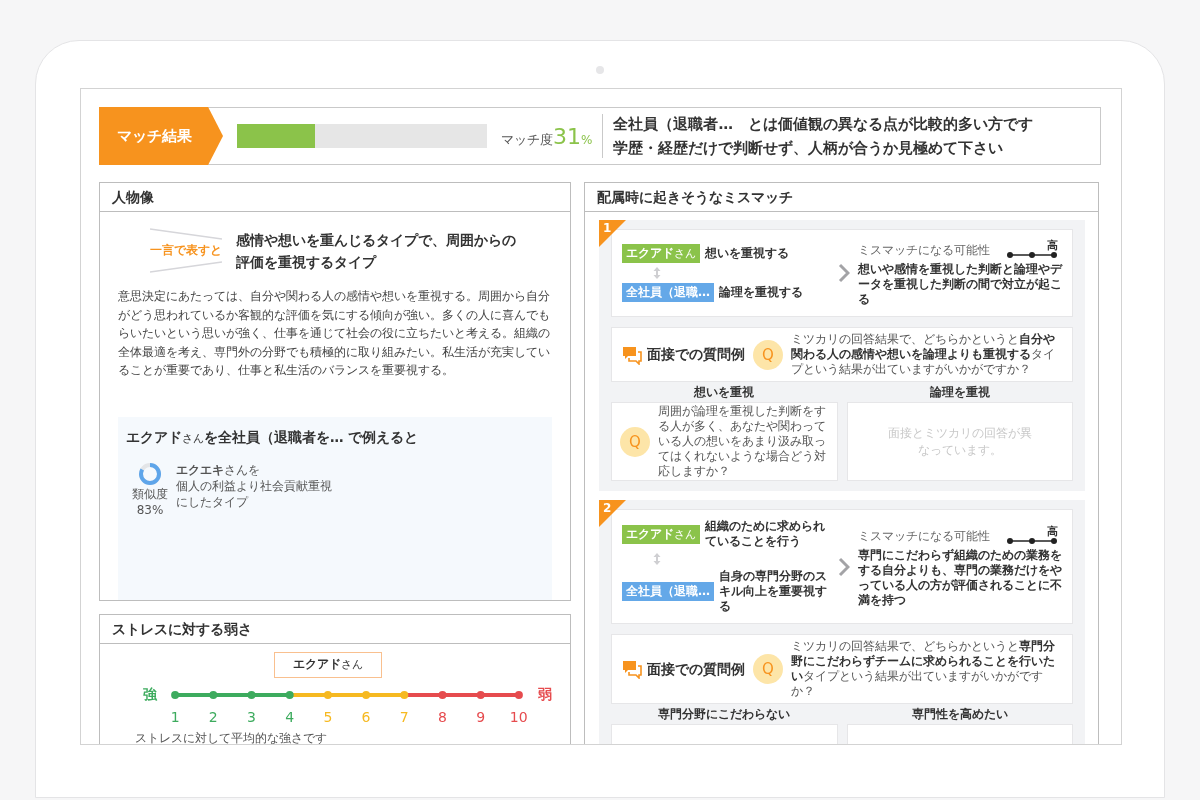 This screenshot has width=1200, height=800. Describe the element at coordinates (959, 392) in the screenshot. I see `answer-heading: 論理を重視` at that location.